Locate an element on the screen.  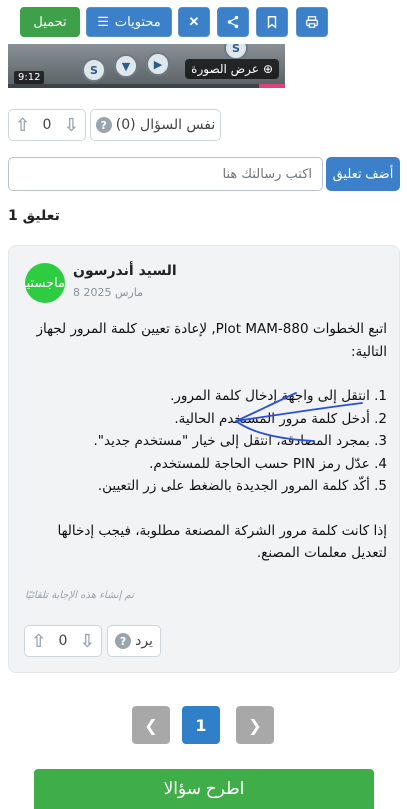
download-button: تحميل is located at coordinates (50, 22).